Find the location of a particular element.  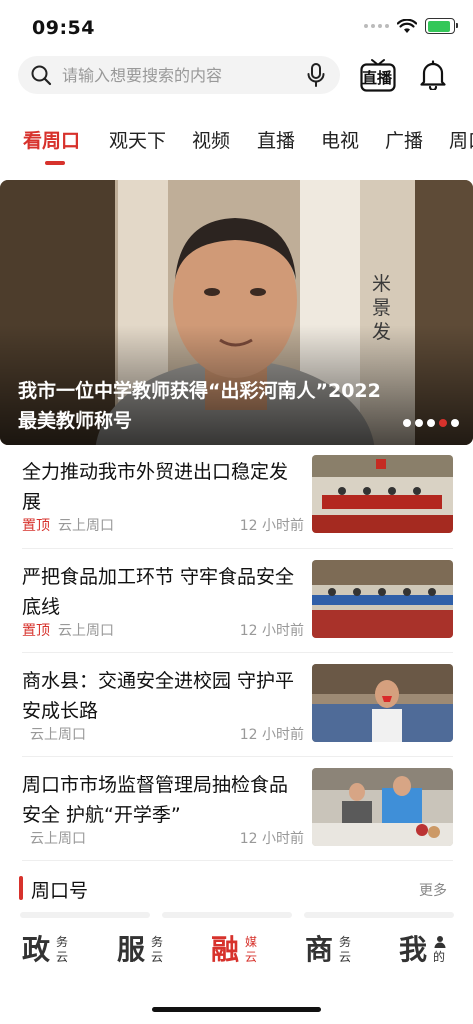

news-headline: 商水县：交通安全进校园 守护平安成长路 is located at coordinates (159, 696).